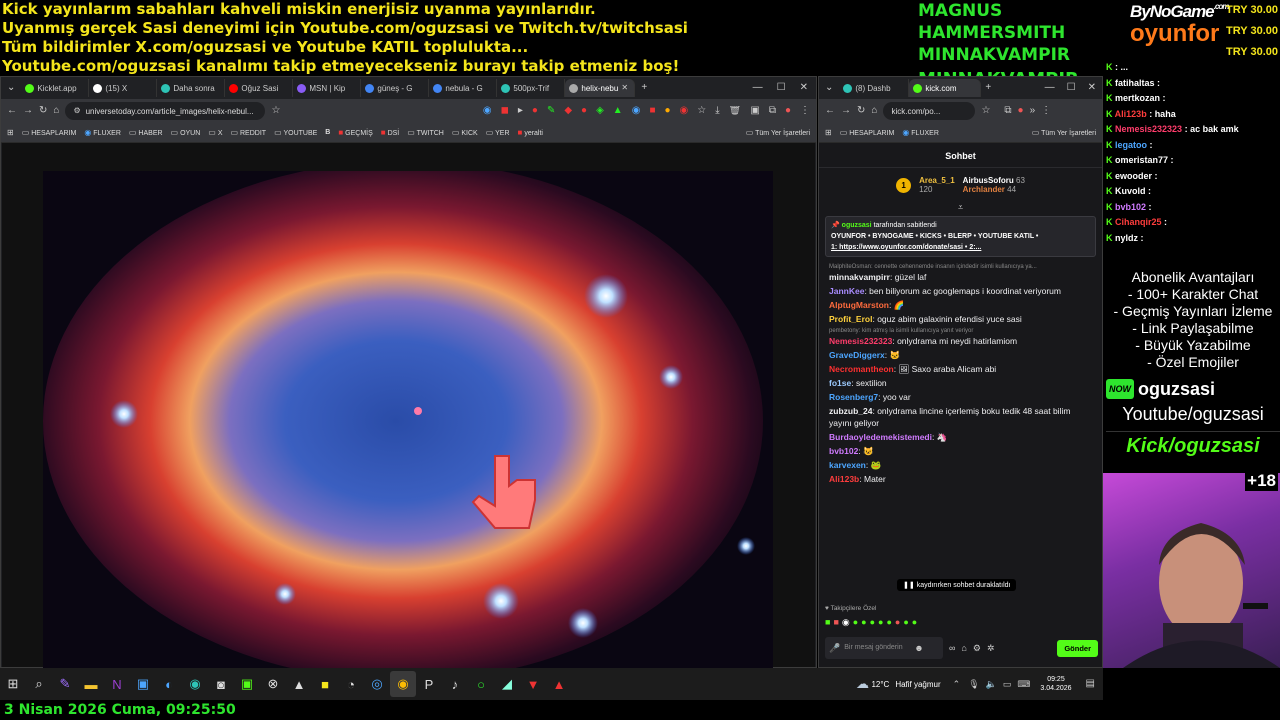 This screenshot has height=720, width=1280. Describe the element at coordinates (840, 383) in the screenshot. I see `chat-username: fo1se` at that location.